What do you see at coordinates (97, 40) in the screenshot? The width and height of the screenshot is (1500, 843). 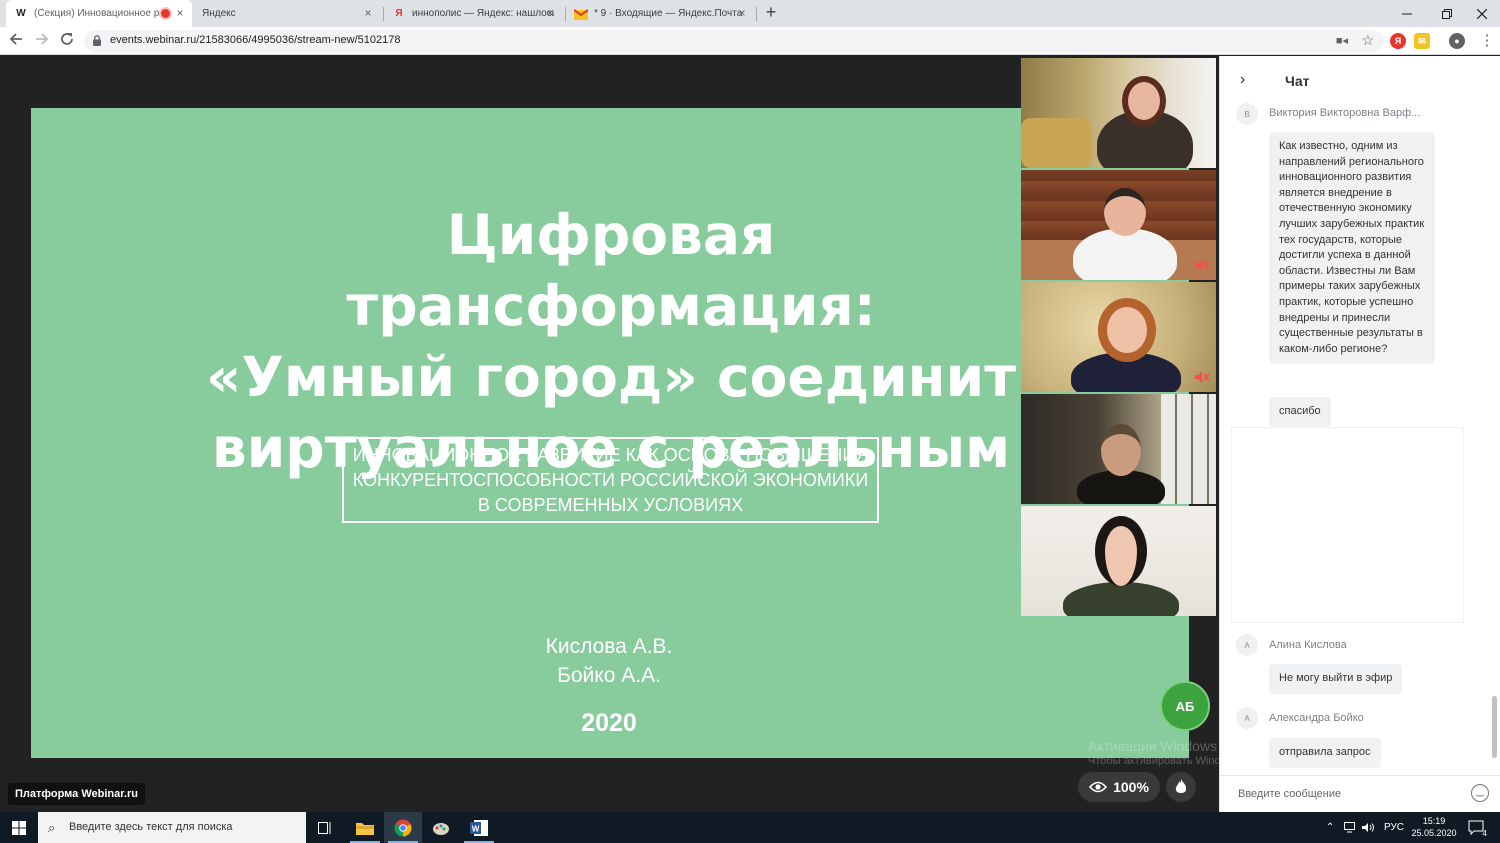 I see `lock-icon` at bounding box center [97, 40].